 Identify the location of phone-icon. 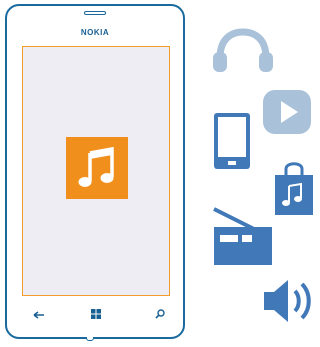
(232, 141).